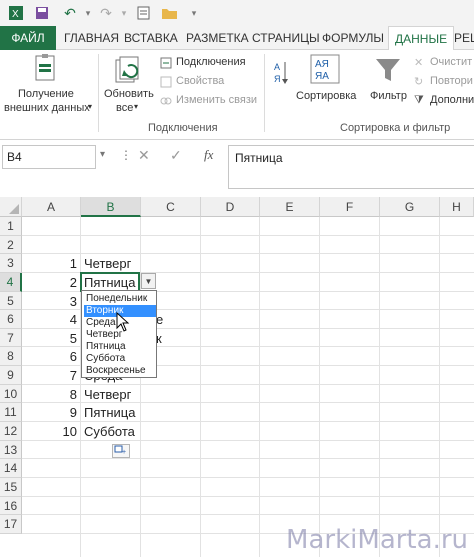 The height and width of the screenshot is (557, 474). Describe the element at coordinates (11, 226) in the screenshot. I see `row-header: 1` at that location.